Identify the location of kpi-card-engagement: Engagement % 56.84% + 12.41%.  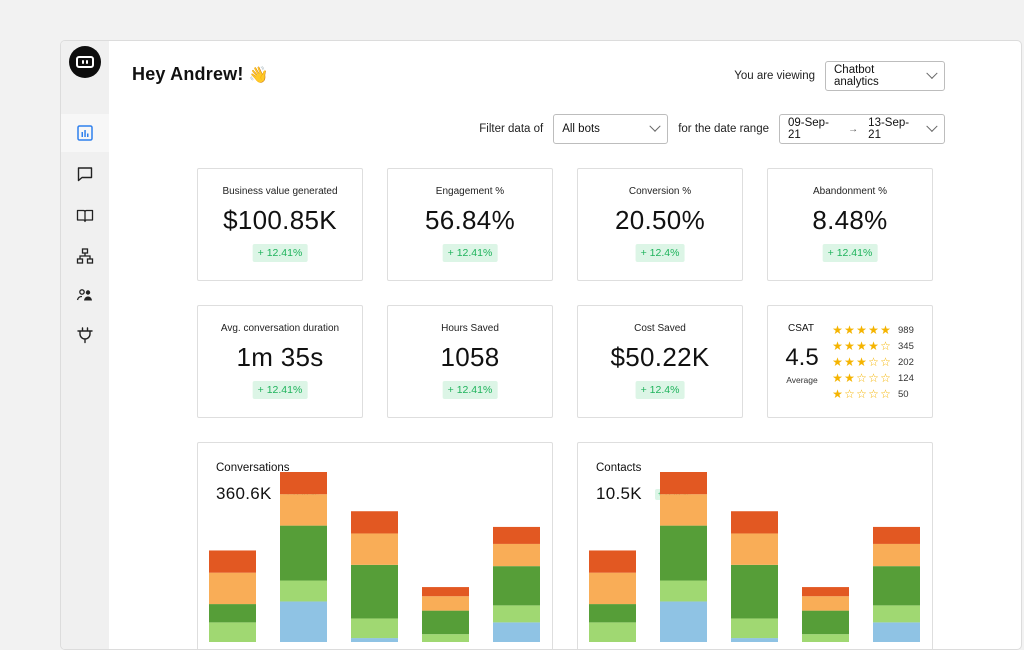
(470, 224).